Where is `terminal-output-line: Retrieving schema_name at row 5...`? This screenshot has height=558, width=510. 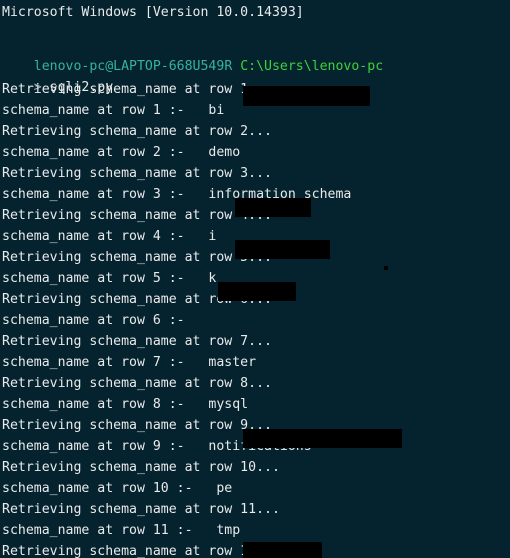 terminal-output-line: Retrieving schema_name at row 5... is located at coordinates (137, 257).